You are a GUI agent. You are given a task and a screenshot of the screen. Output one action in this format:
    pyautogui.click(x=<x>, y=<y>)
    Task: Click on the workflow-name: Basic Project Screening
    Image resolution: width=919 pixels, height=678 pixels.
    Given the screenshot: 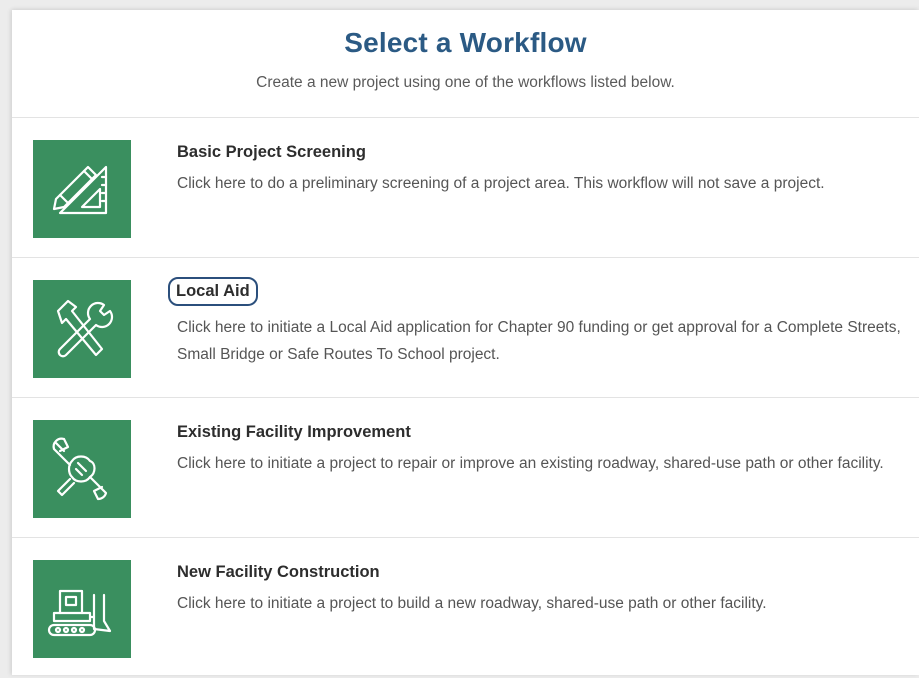 What is the action you would take?
    pyautogui.click(x=271, y=152)
    